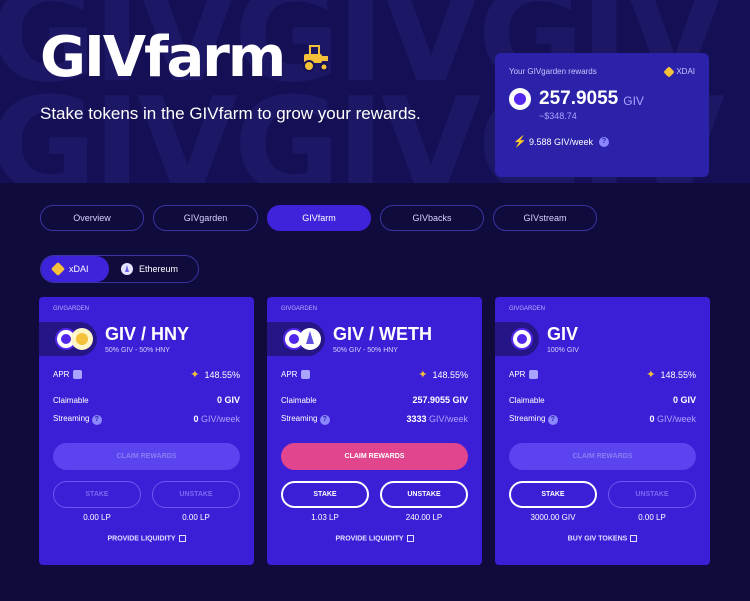 This screenshot has height=601, width=750. What do you see at coordinates (553, 71) in the screenshot?
I see `rewards-label: Your GIVgarden rewards` at bounding box center [553, 71].